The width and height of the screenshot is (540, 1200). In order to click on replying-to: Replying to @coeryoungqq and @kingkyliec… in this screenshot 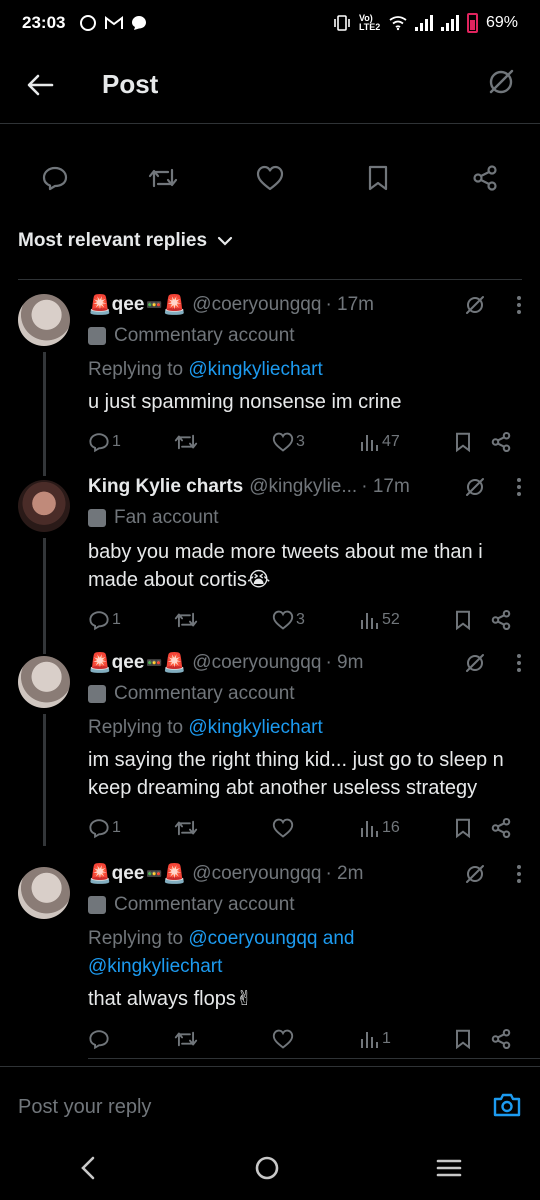, I will do `click(248, 953)`.